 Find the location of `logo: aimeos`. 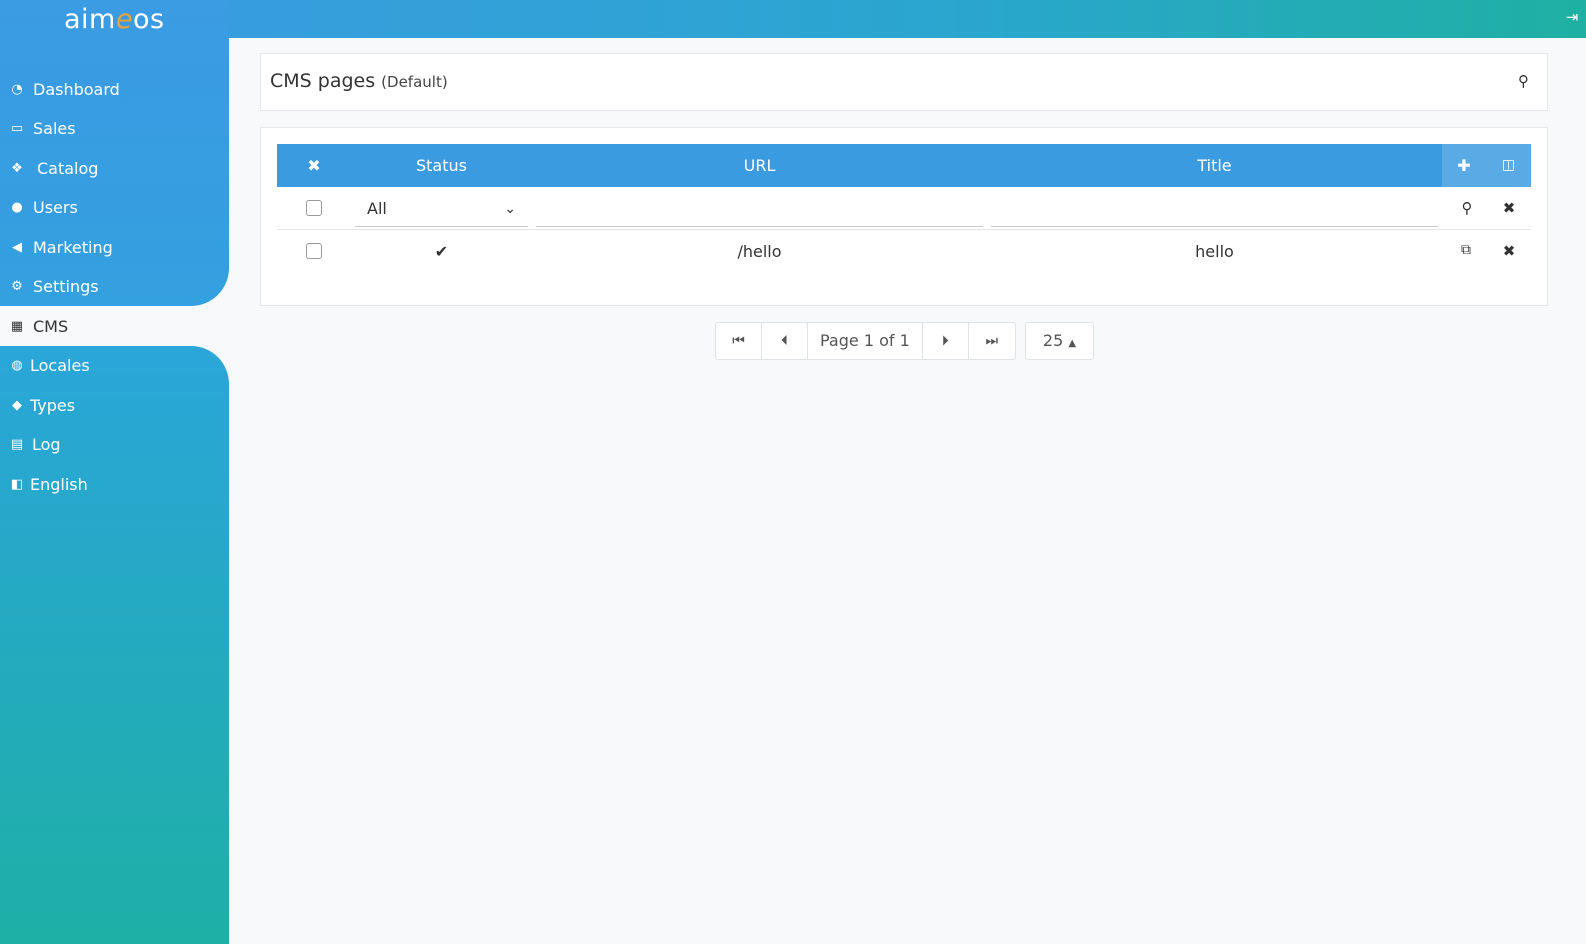

logo: aimeos is located at coordinates (114, 19).